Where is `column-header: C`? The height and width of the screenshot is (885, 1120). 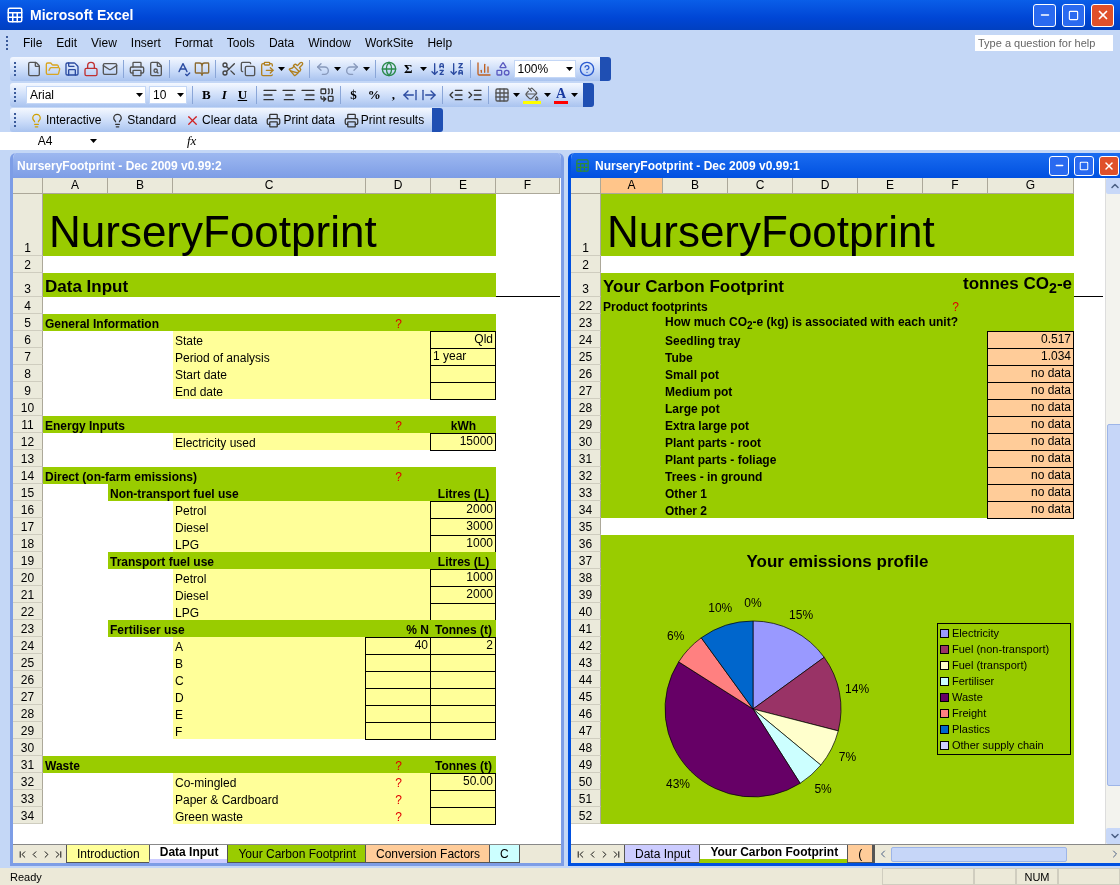 column-header: C is located at coordinates (269, 186).